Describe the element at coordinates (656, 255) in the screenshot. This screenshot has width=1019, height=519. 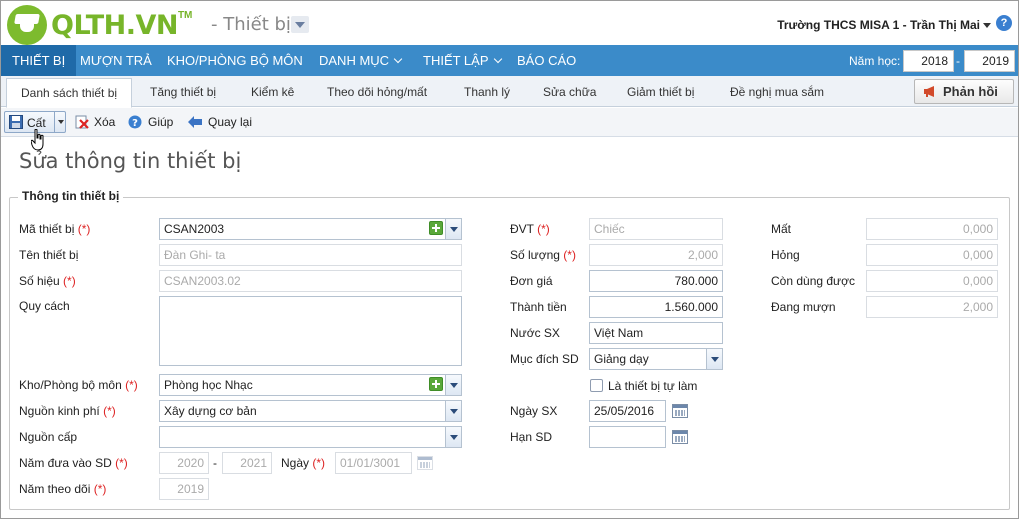
I see `so-luong-field: 2,000` at that location.